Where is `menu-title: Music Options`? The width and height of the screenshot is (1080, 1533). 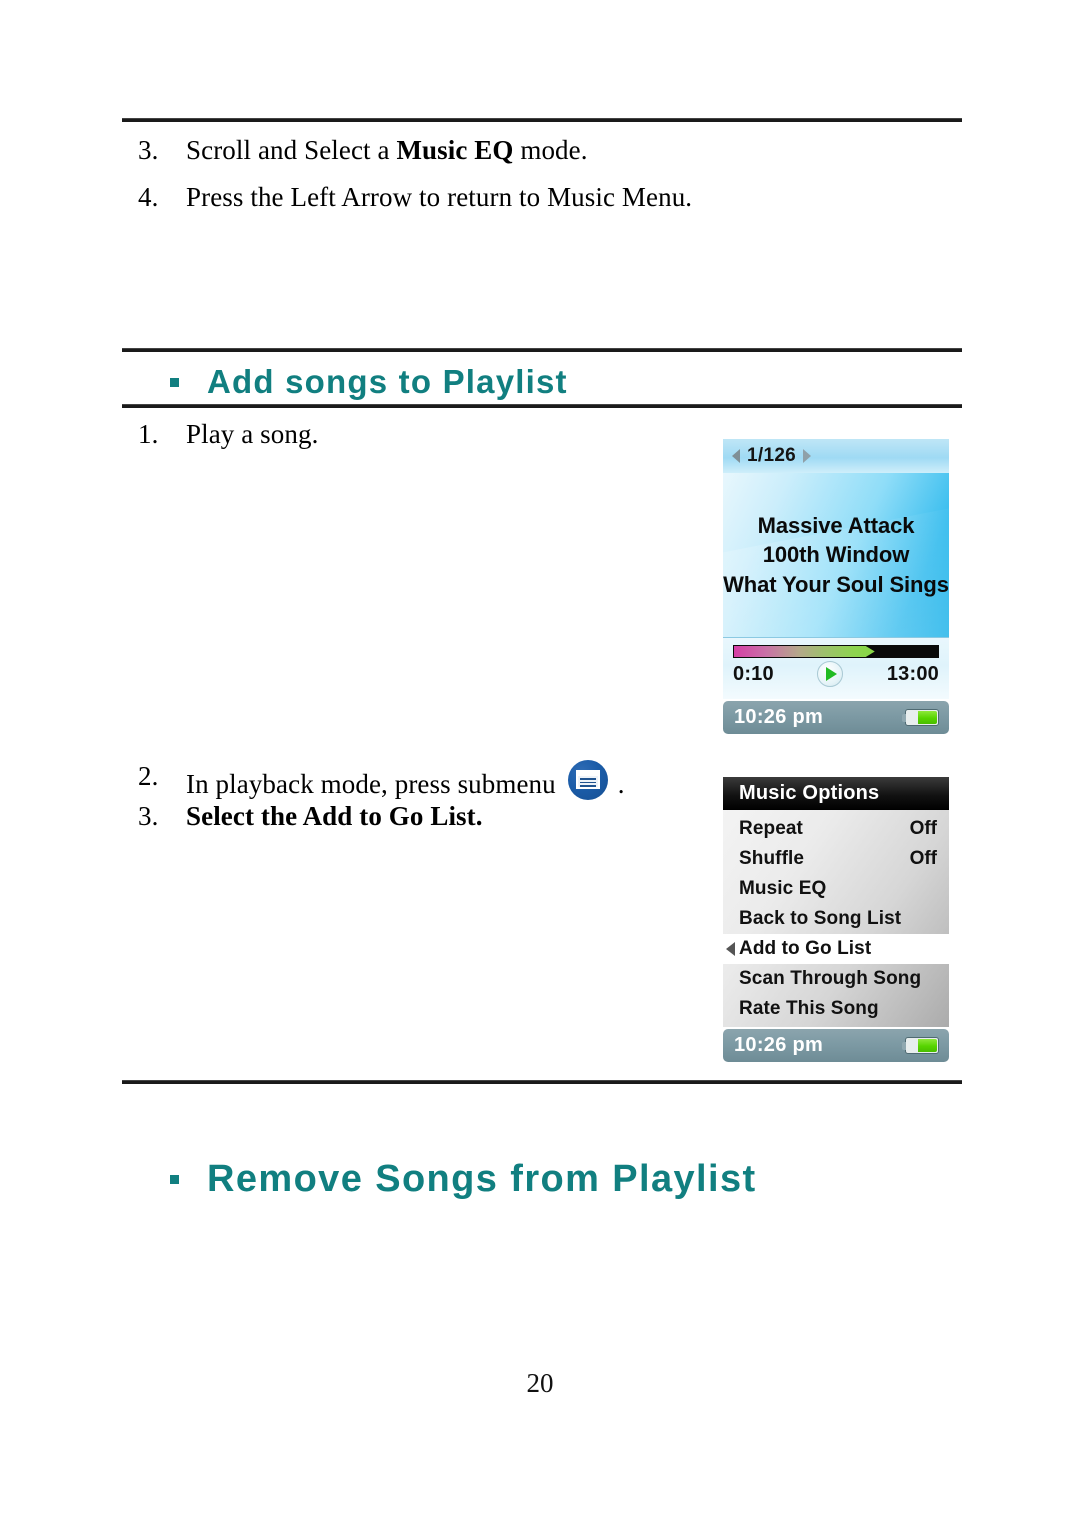
menu-title: Music Options is located at coordinates (809, 793).